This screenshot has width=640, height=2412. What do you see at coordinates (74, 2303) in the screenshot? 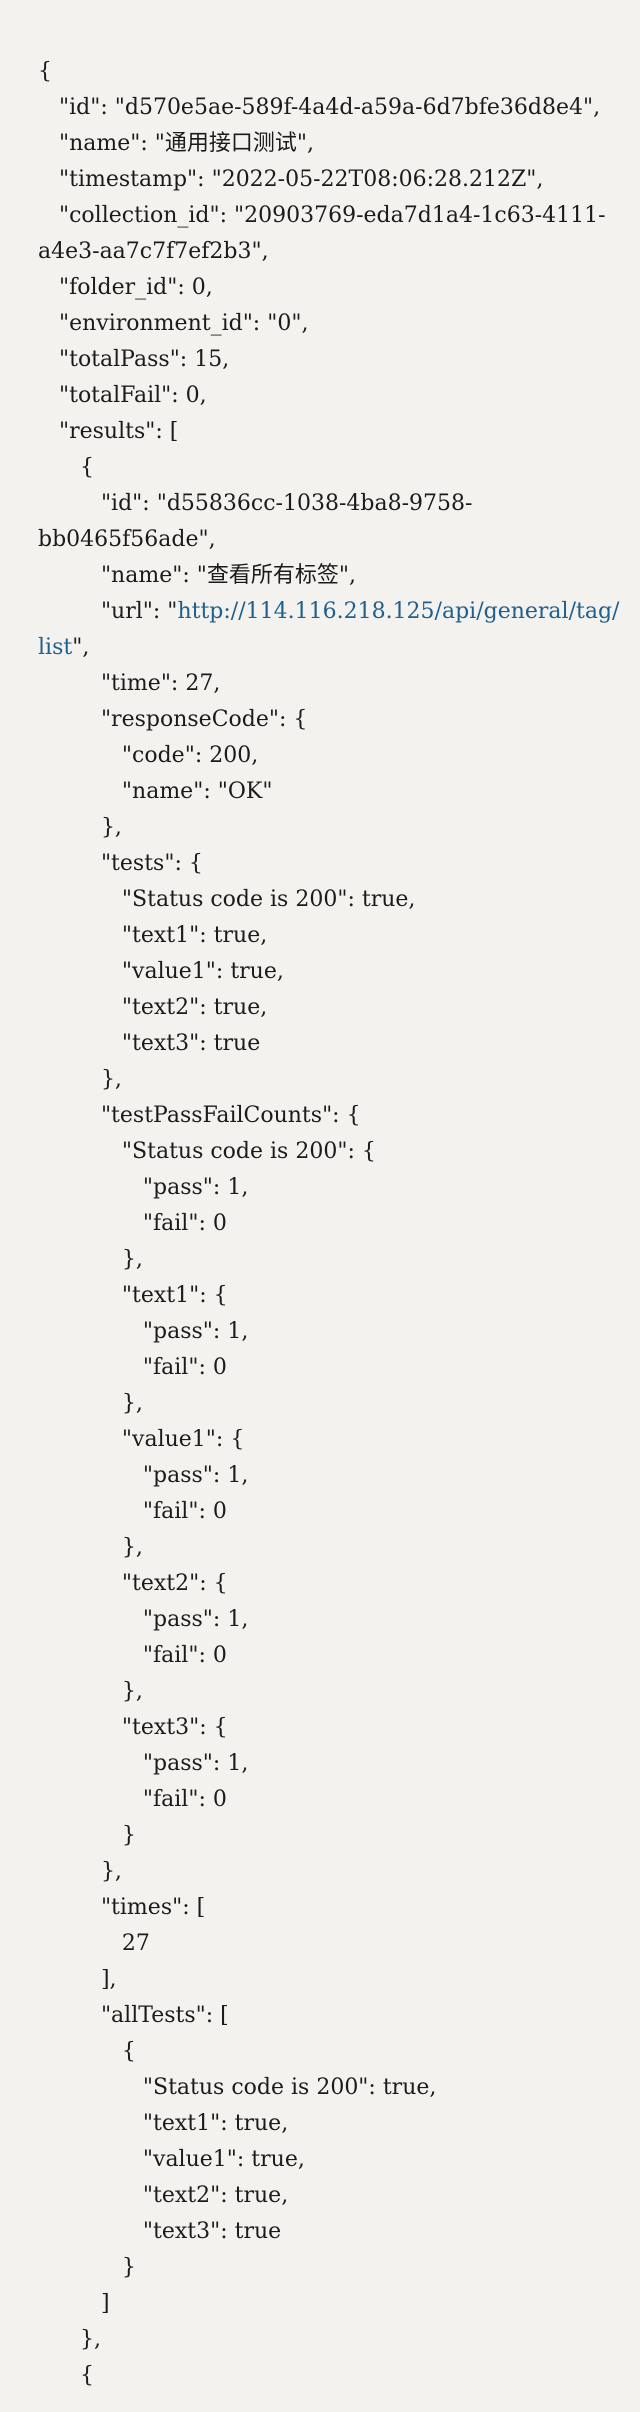
I see `code-line: ]` at bounding box center [74, 2303].